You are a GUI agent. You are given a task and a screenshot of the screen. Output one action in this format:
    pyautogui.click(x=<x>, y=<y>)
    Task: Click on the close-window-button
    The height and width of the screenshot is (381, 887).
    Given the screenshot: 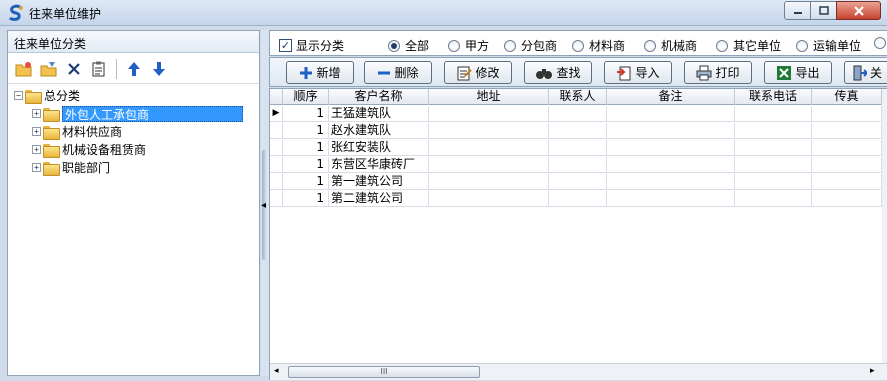 What is the action you would take?
    pyautogui.click(x=858, y=10)
    